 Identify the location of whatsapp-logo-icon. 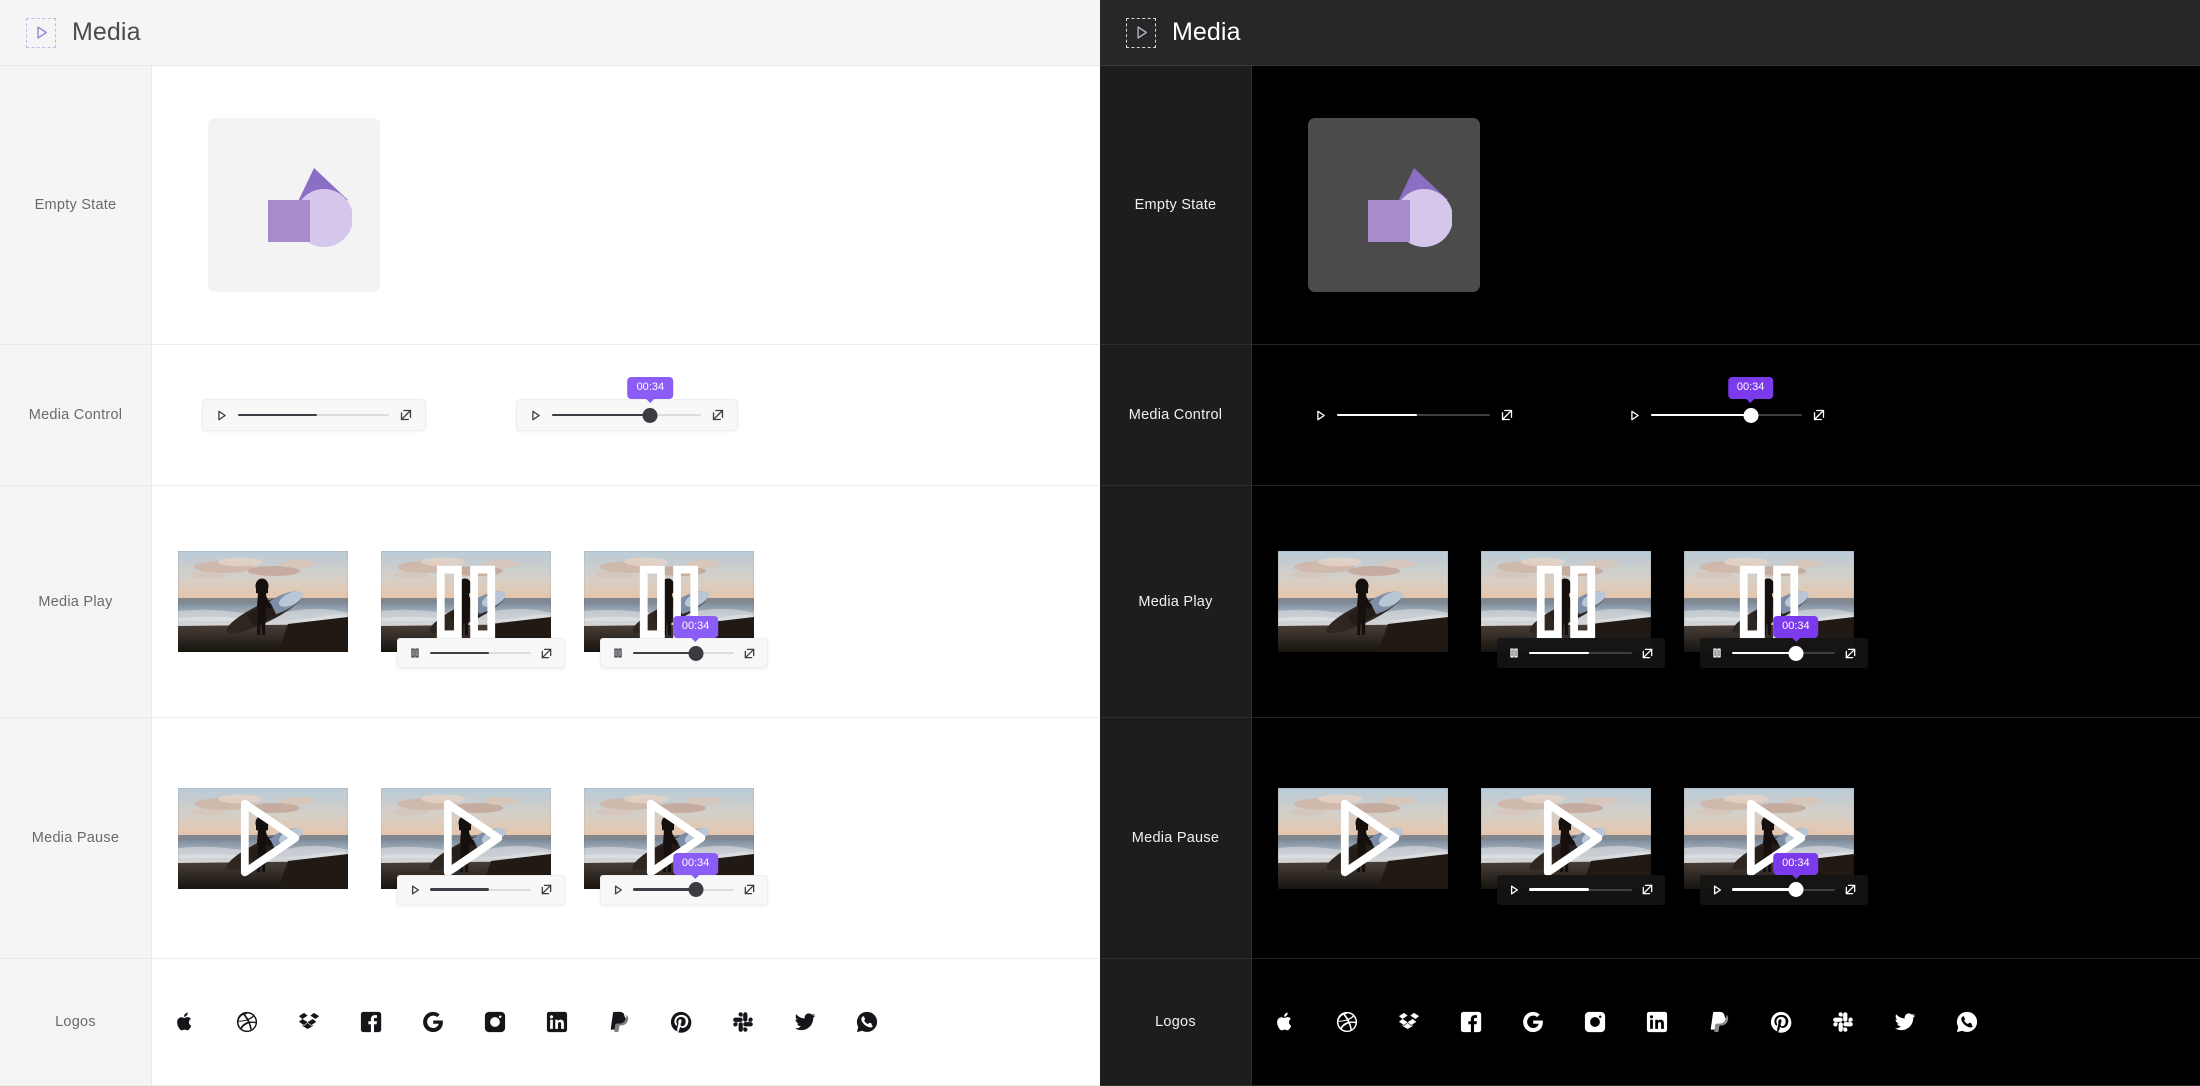
(1967, 1022).